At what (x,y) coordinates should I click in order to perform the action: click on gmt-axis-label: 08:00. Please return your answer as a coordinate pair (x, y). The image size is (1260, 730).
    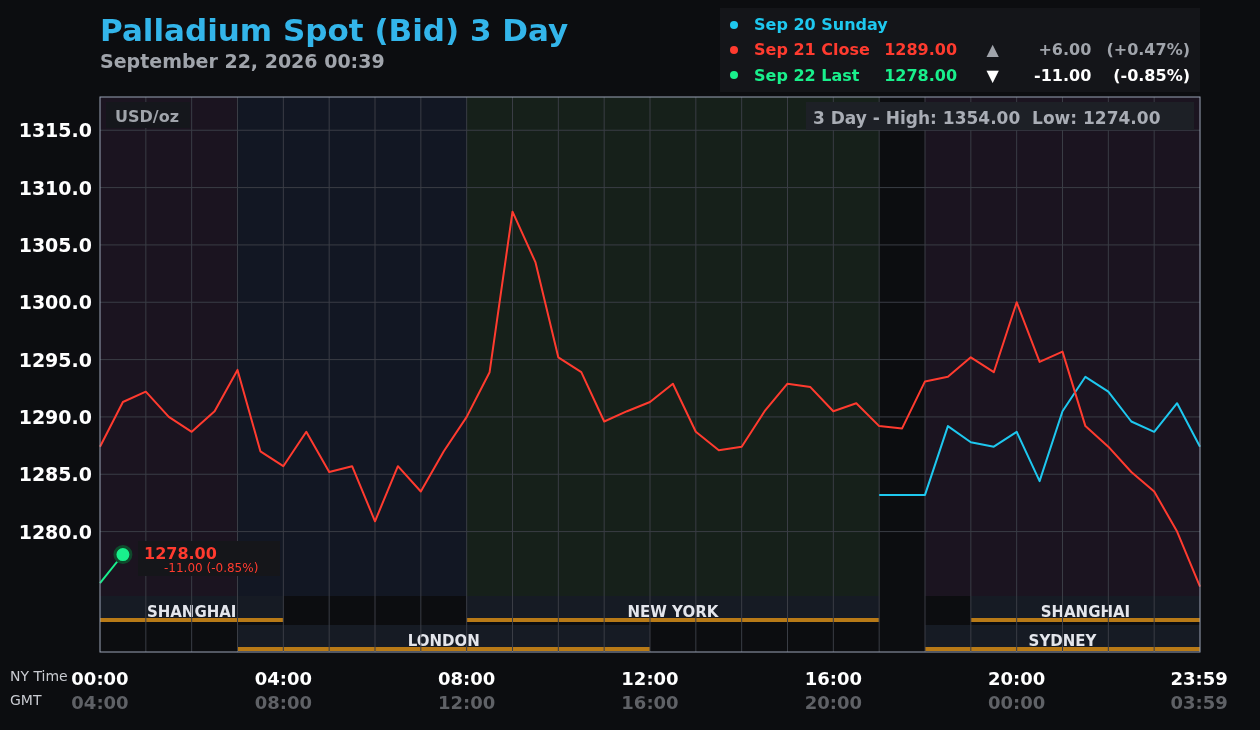
    Looking at the image, I should click on (283, 702).